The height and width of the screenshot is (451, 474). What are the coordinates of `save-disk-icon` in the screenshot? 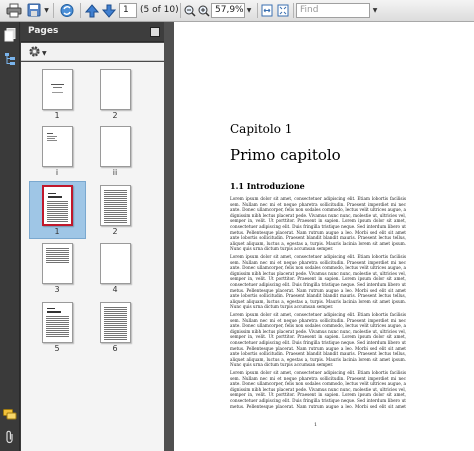 It's located at (35, 10).